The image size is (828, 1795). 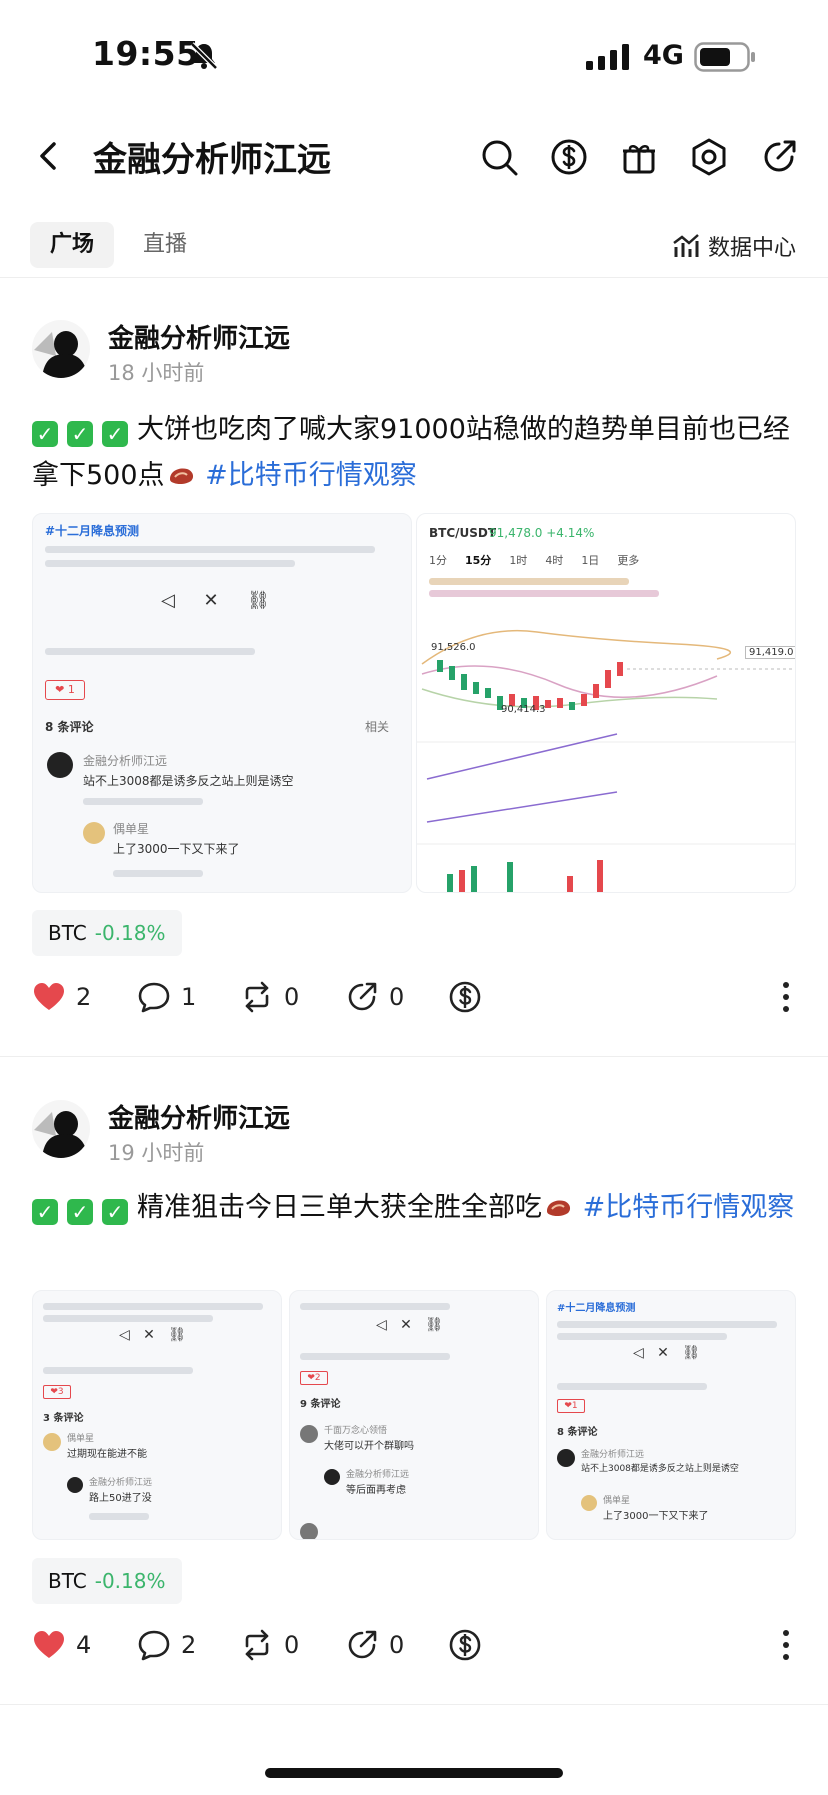 What do you see at coordinates (709, 157) in the screenshot?
I see `settings-hexagon-icon` at bounding box center [709, 157].